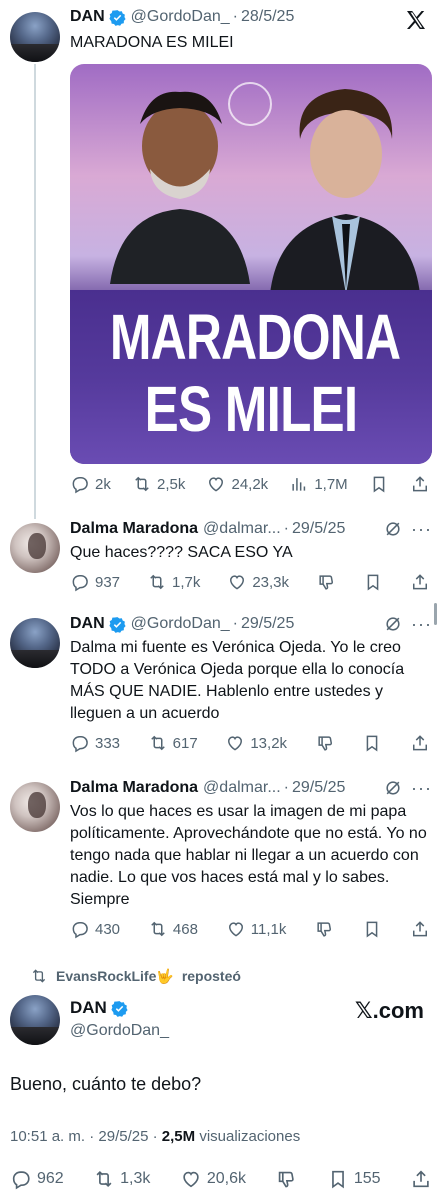 This screenshot has width=442, height=1200. Describe the element at coordinates (35, 291) in the screenshot. I see `thread-line` at that location.